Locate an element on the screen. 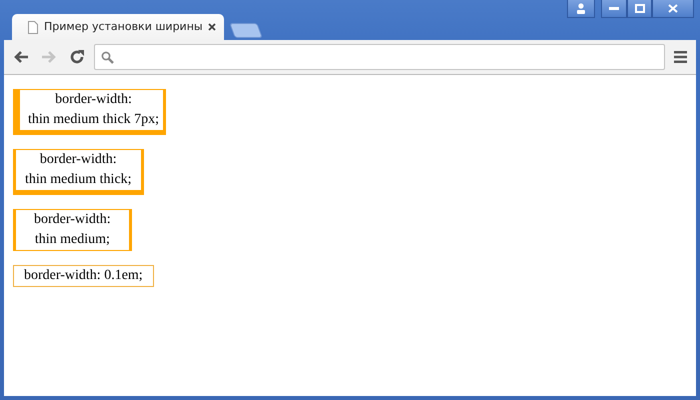 Image resolution: width=700 pixels, height=400 pixels. address-field is located at coordinates (379, 57).